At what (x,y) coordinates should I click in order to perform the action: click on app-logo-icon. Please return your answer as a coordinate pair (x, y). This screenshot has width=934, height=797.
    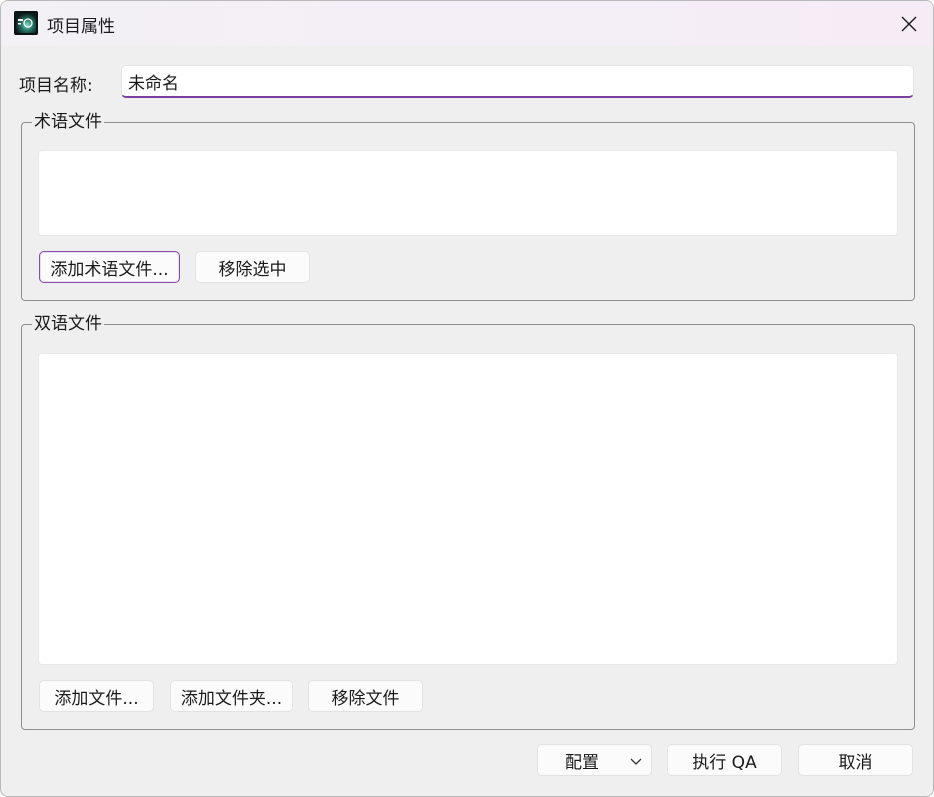
    Looking at the image, I should click on (26, 23).